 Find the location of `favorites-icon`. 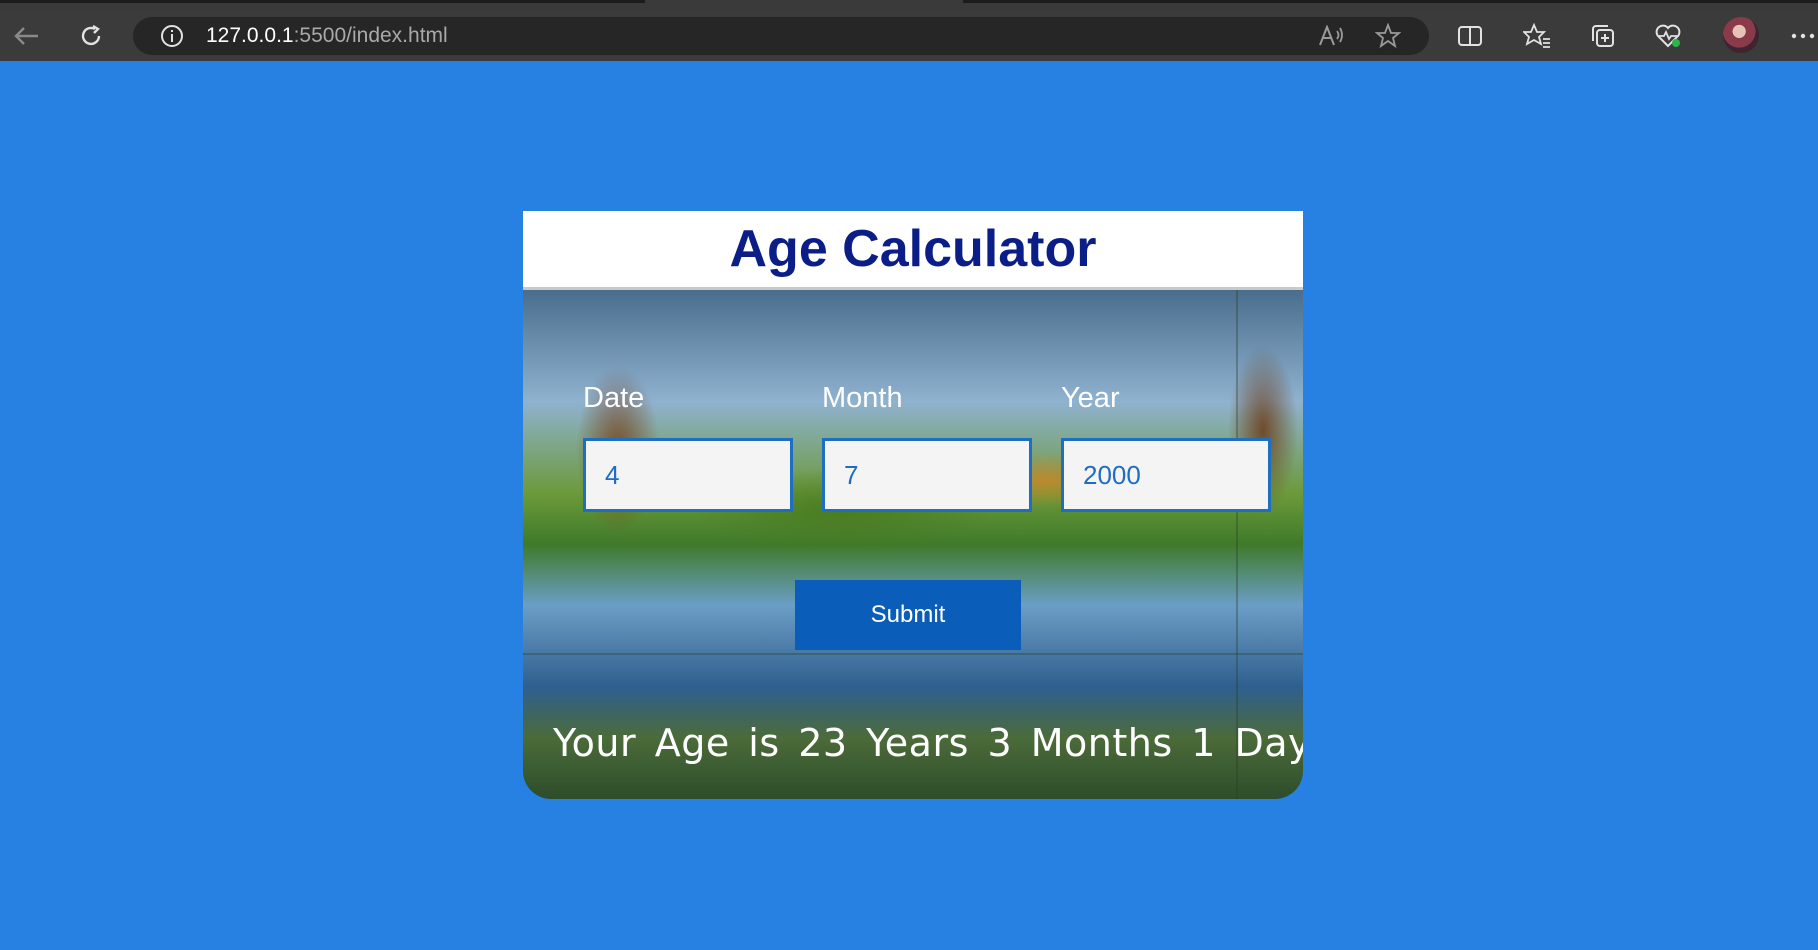

favorites-icon is located at coordinates (1537, 36).